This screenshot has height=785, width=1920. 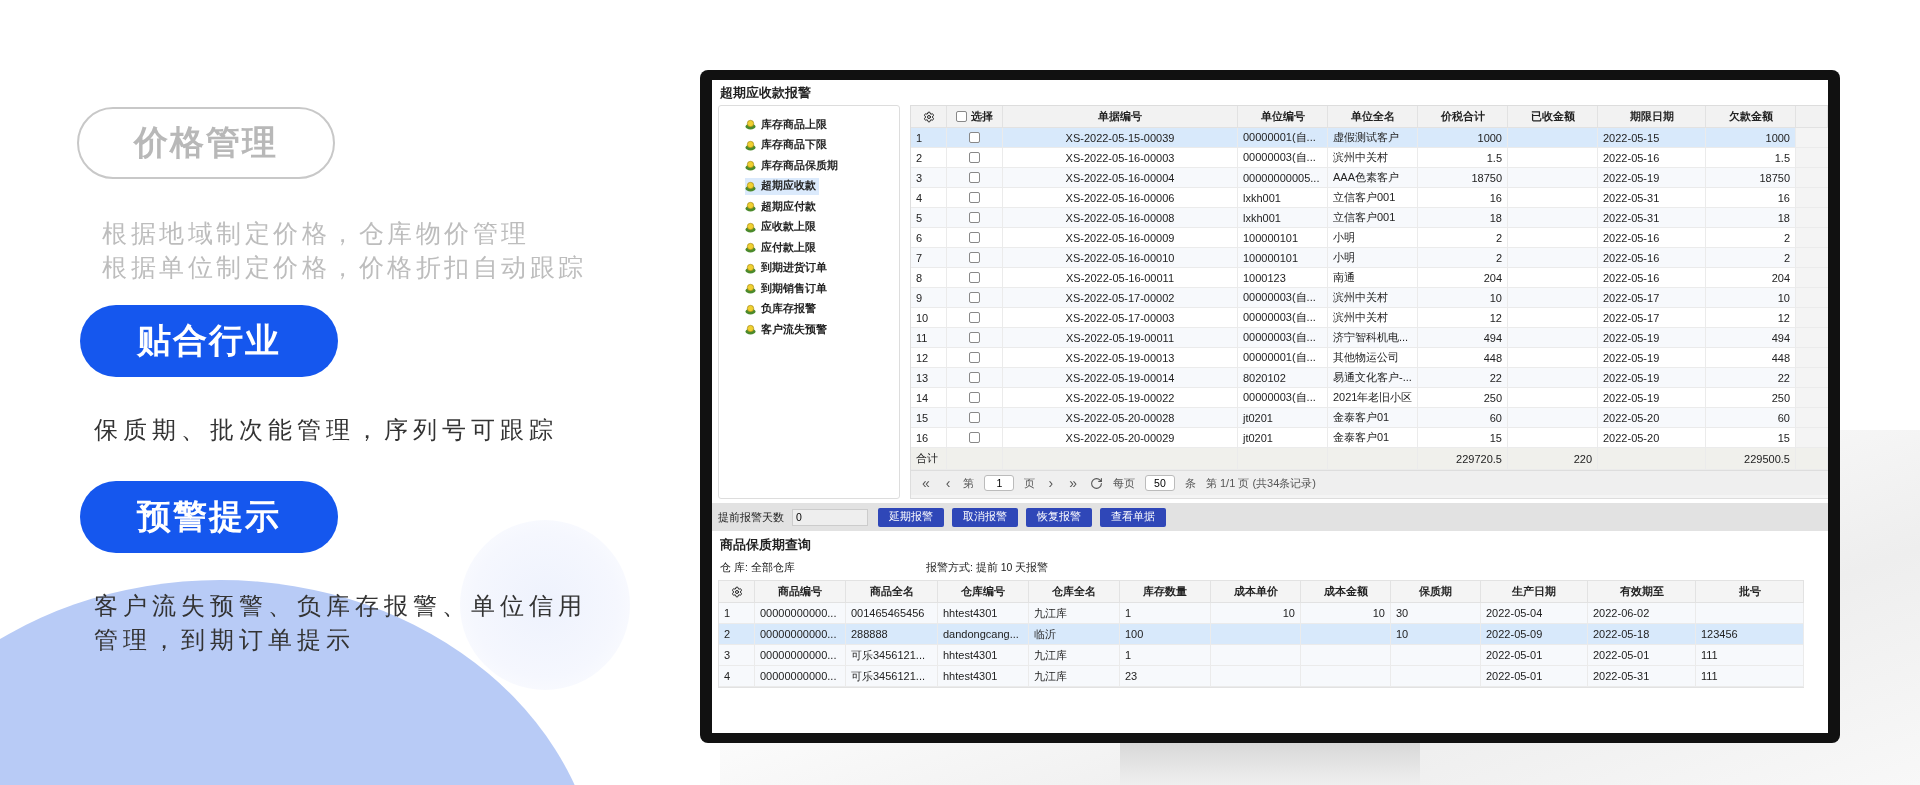 What do you see at coordinates (209, 517) in the screenshot?
I see `feature-tag: 预警提示` at bounding box center [209, 517].